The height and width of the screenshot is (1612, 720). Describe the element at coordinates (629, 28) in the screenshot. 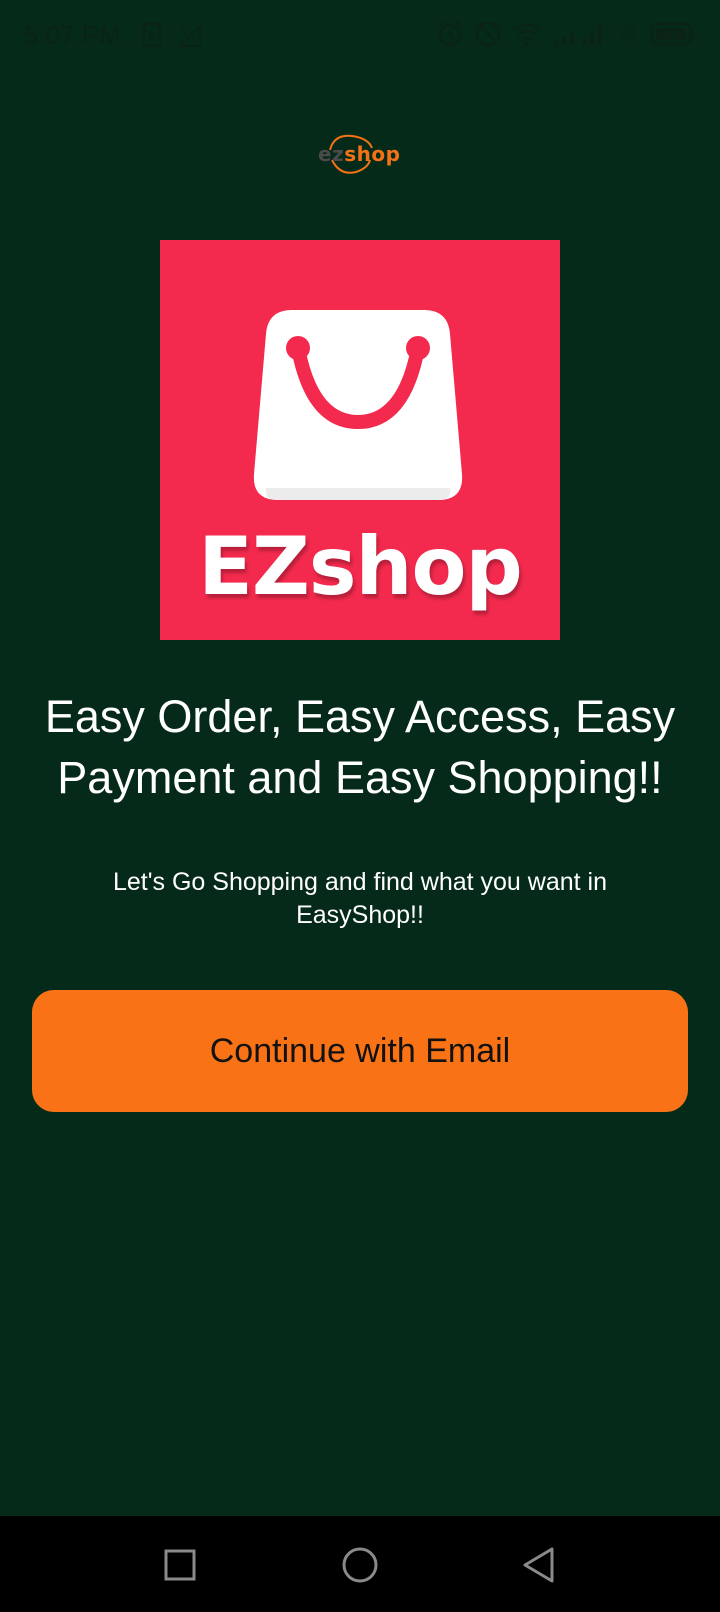

I see `network-speed-value: 2.2` at that location.